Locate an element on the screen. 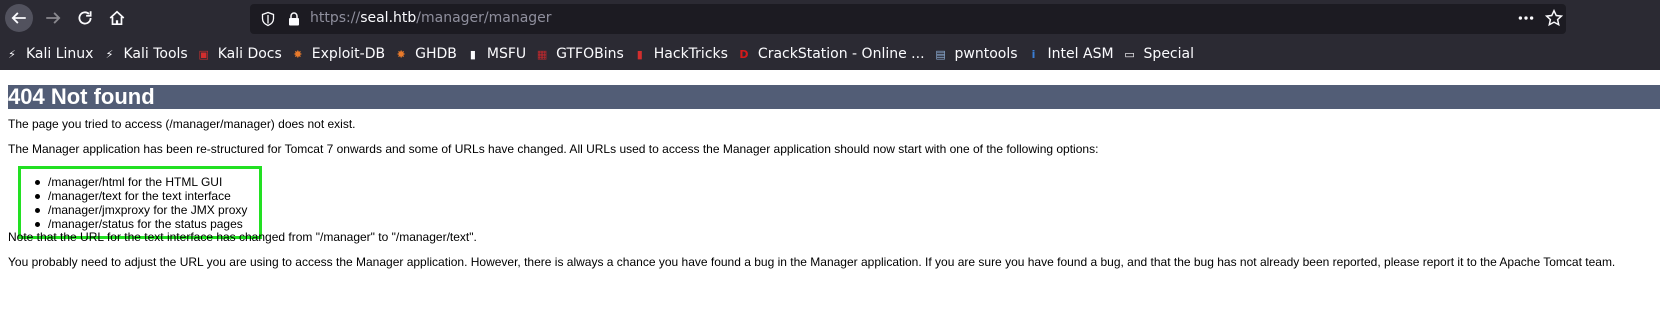 The image size is (1660, 323). home-button is located at coordinates (117, 18).